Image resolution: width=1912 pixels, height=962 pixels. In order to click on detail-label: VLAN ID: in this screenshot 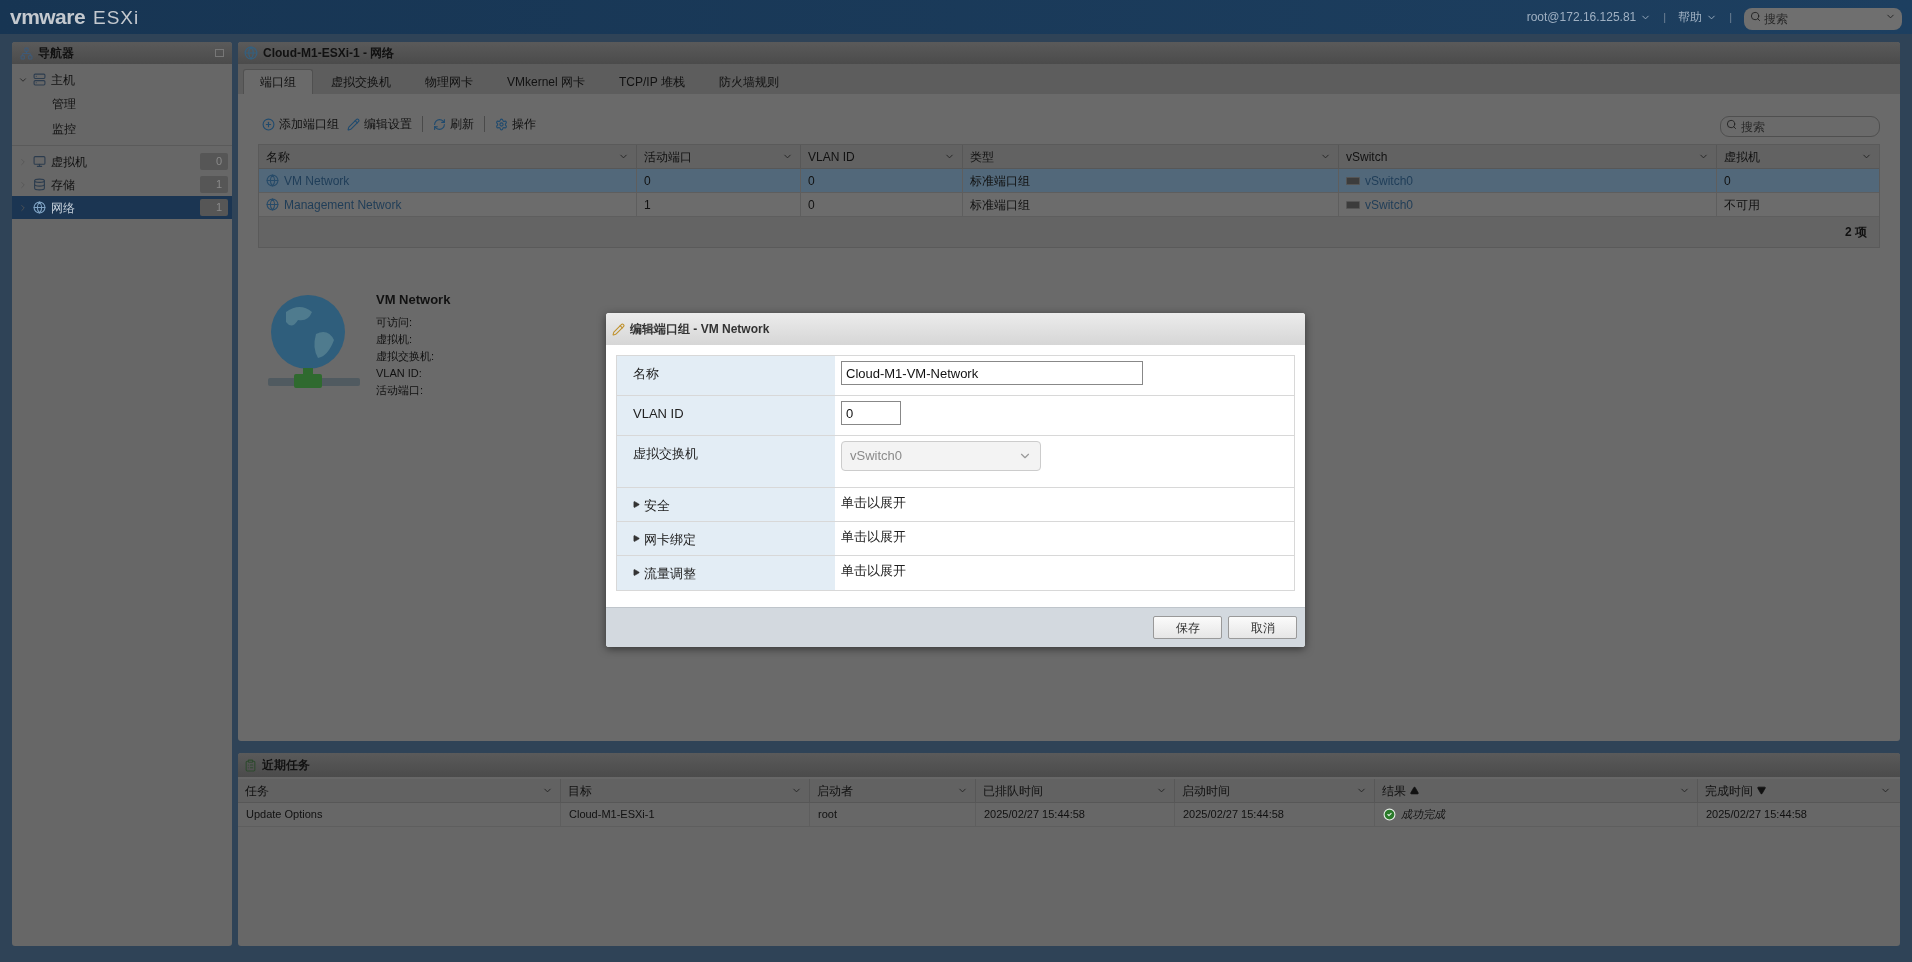, I will do `click(399, 373)`.